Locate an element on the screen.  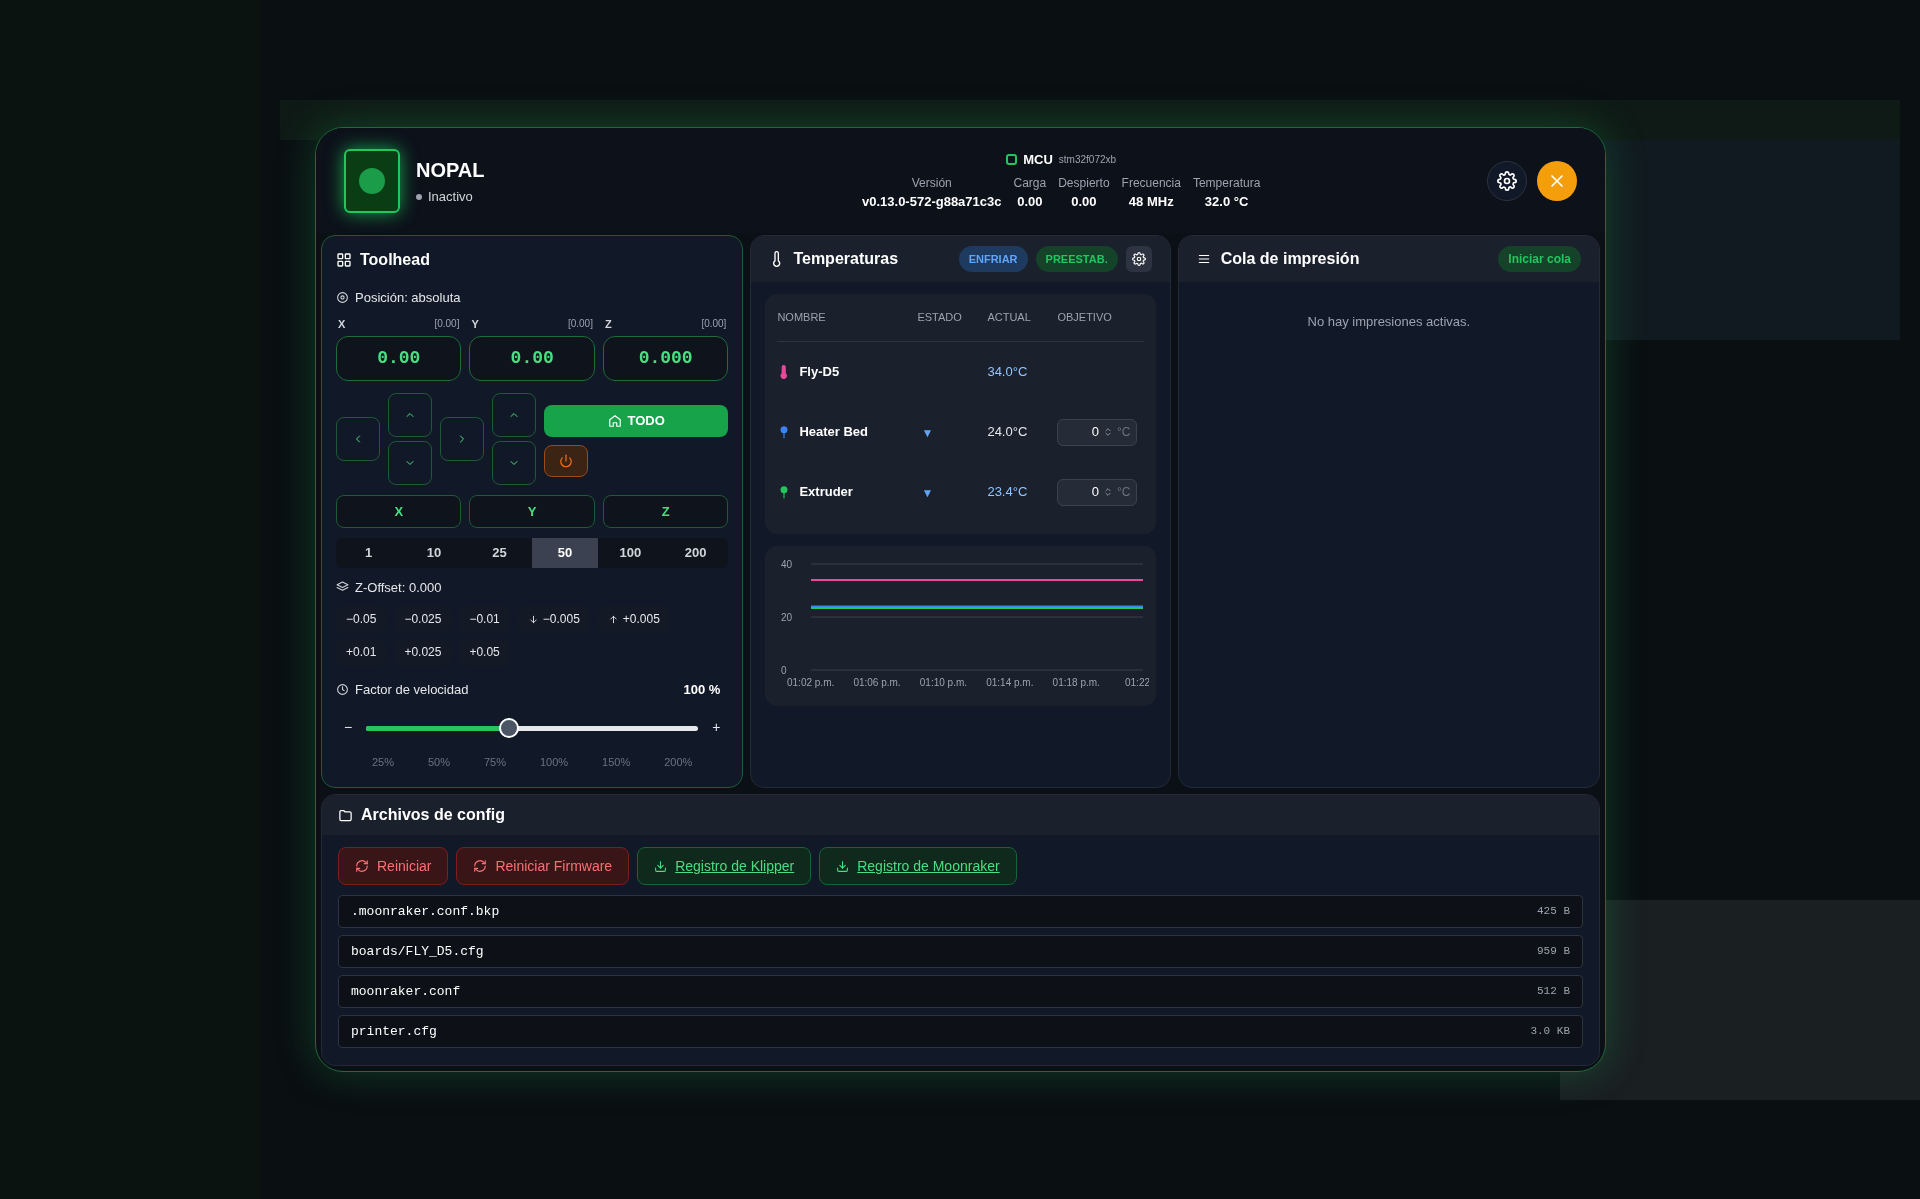
start-queue-button: Iniciar cola is located at coordinates (1539, 259).